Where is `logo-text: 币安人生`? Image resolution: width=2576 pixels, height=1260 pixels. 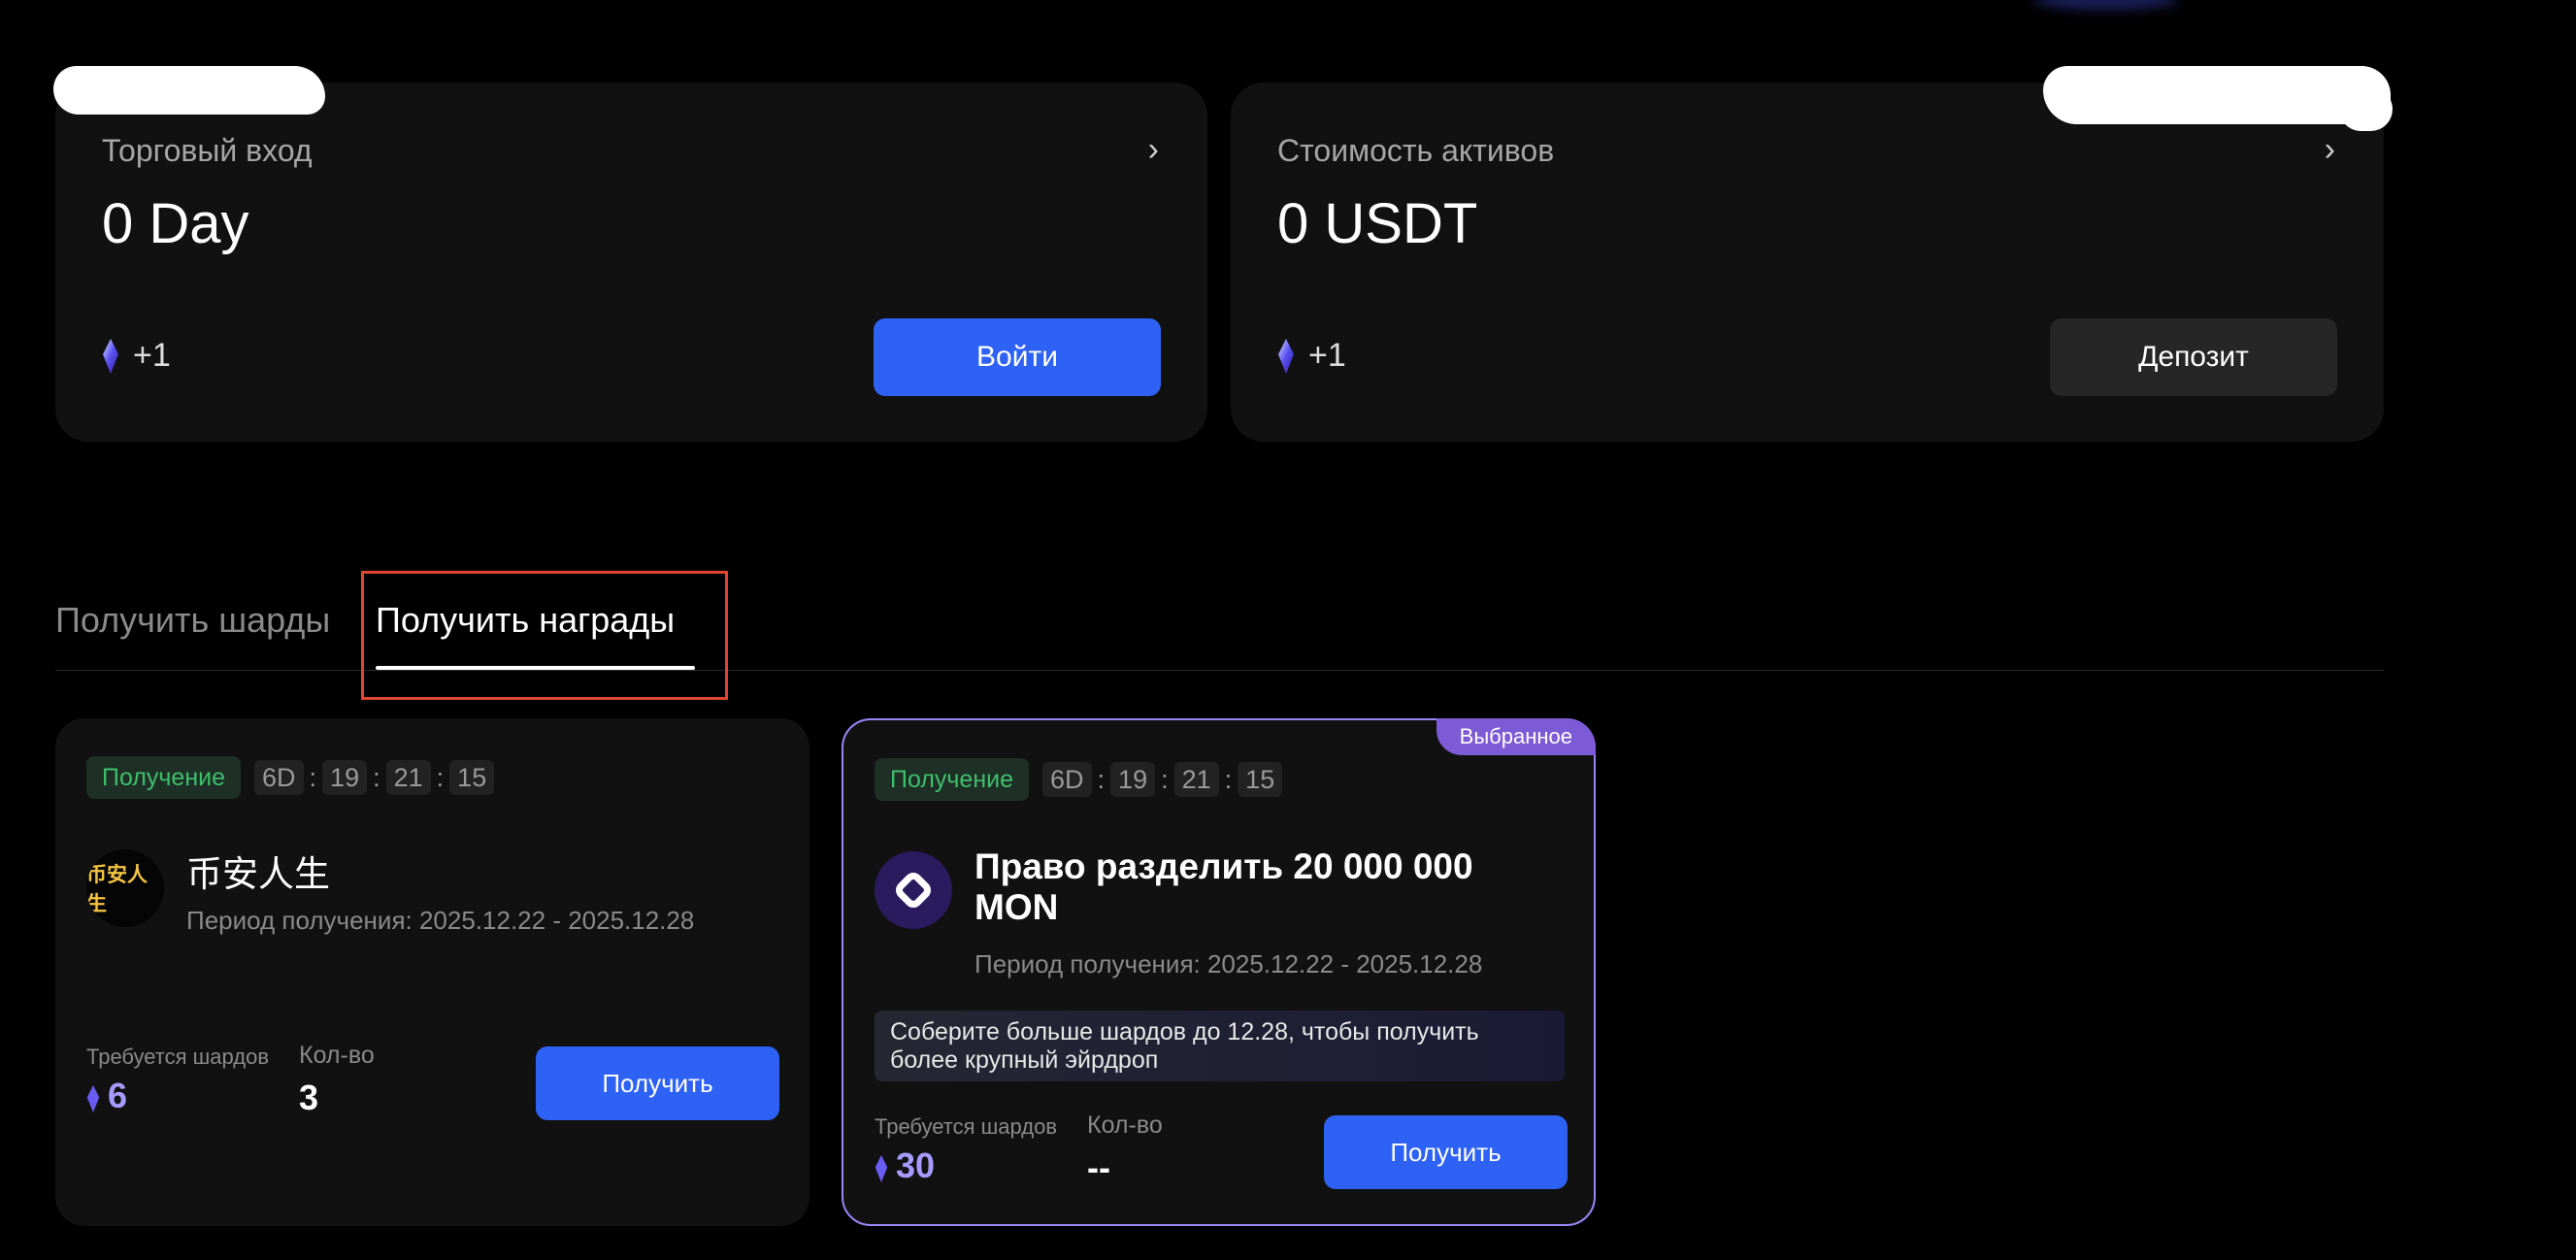
logo-text: 币安人生 is located at coordinates (117, 889).